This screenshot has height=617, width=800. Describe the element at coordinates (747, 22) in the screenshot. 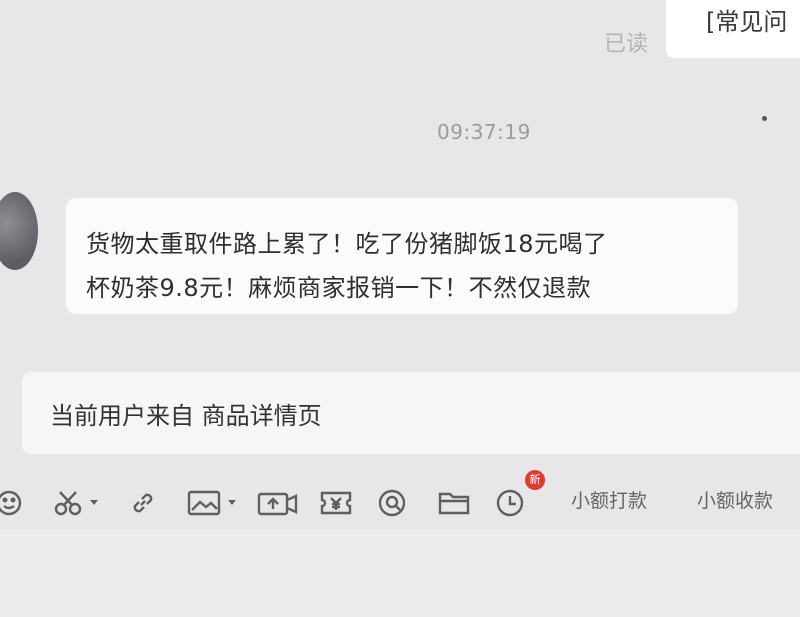

I see `previous-message-text: [常见问` at that location.